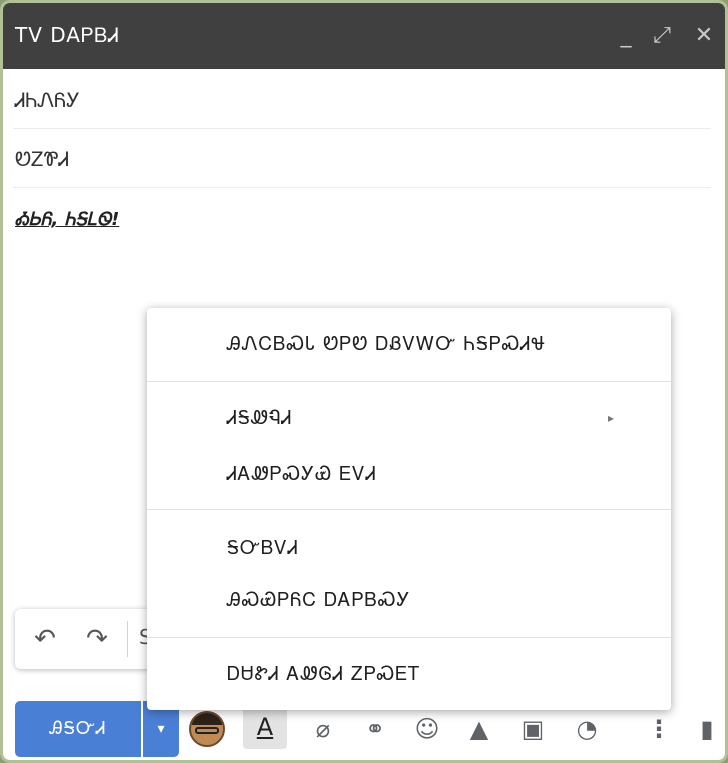 The image size is (728, 763). I want to click on redo-icon: ↷, so click(97, 639).